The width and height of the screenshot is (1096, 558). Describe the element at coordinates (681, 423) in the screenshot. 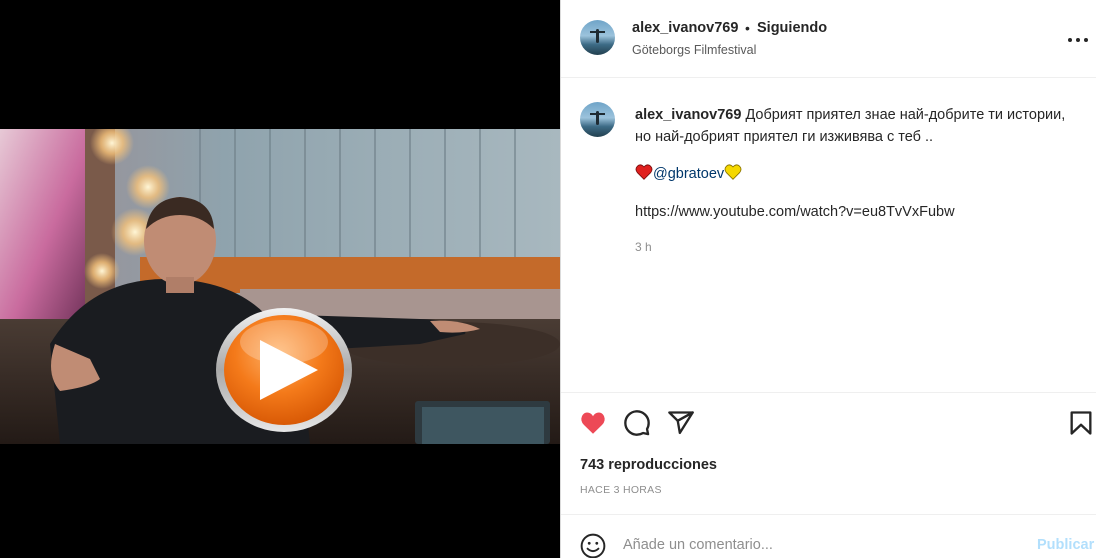

I see `paper-plane-icon` at that location.